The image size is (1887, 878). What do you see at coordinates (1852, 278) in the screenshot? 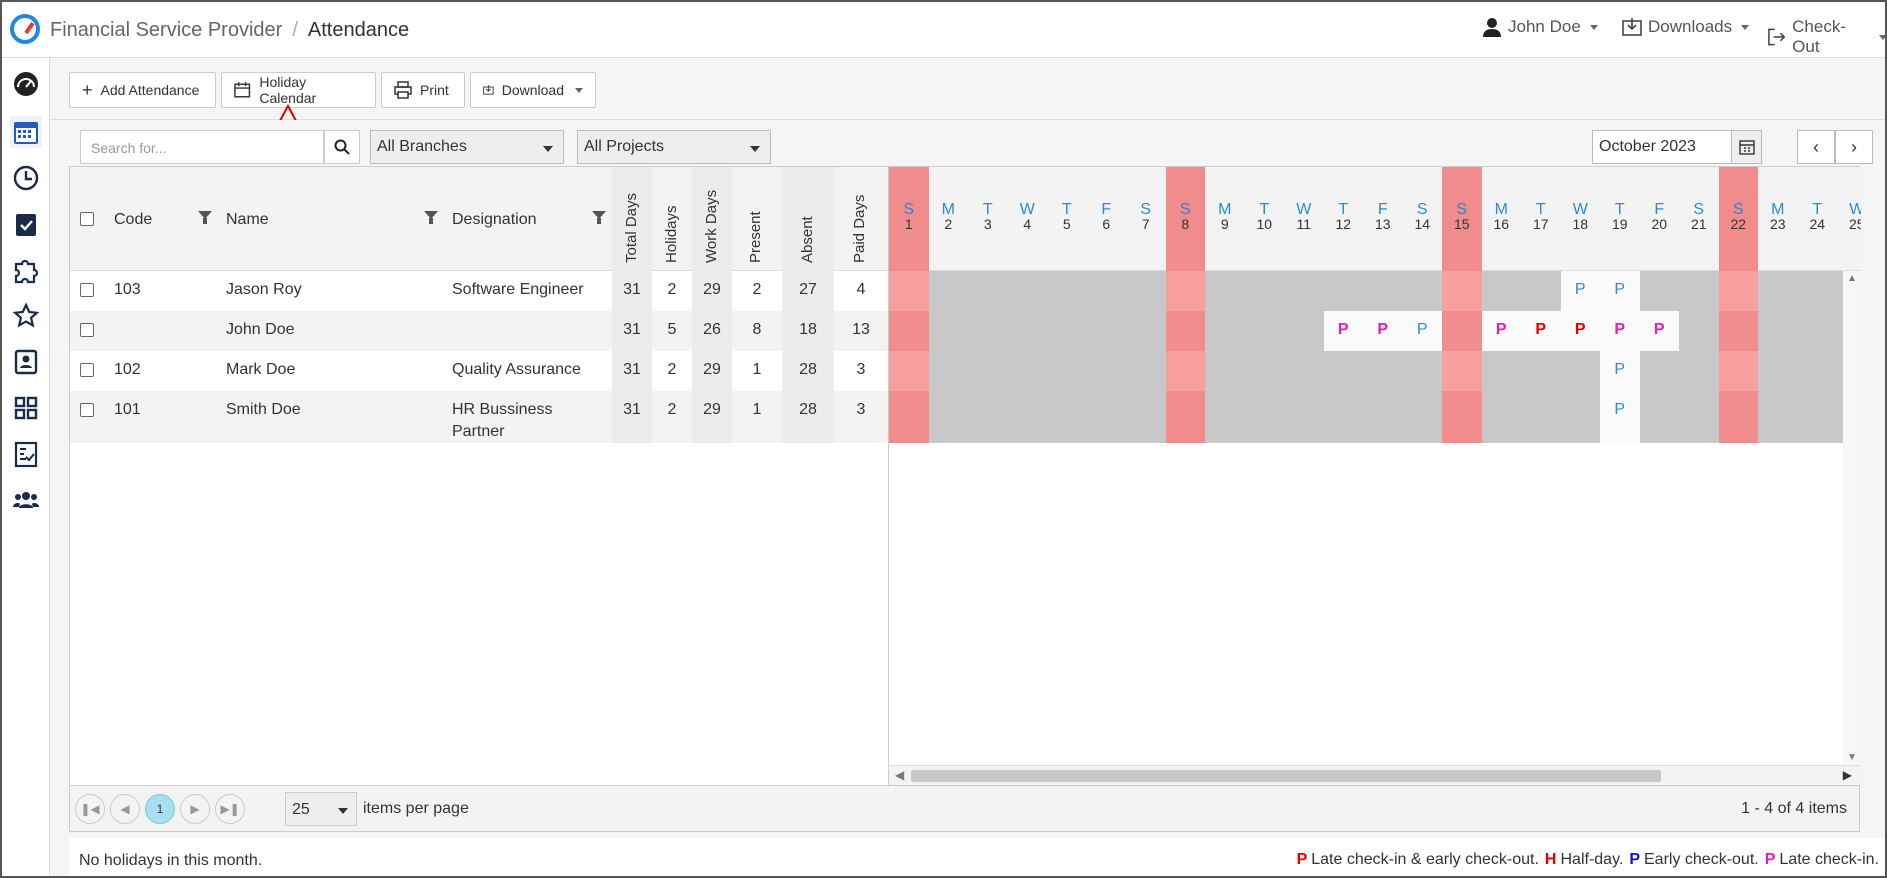
I see `scroll-up-icon: ▲` at bounding box center [1852, 278].